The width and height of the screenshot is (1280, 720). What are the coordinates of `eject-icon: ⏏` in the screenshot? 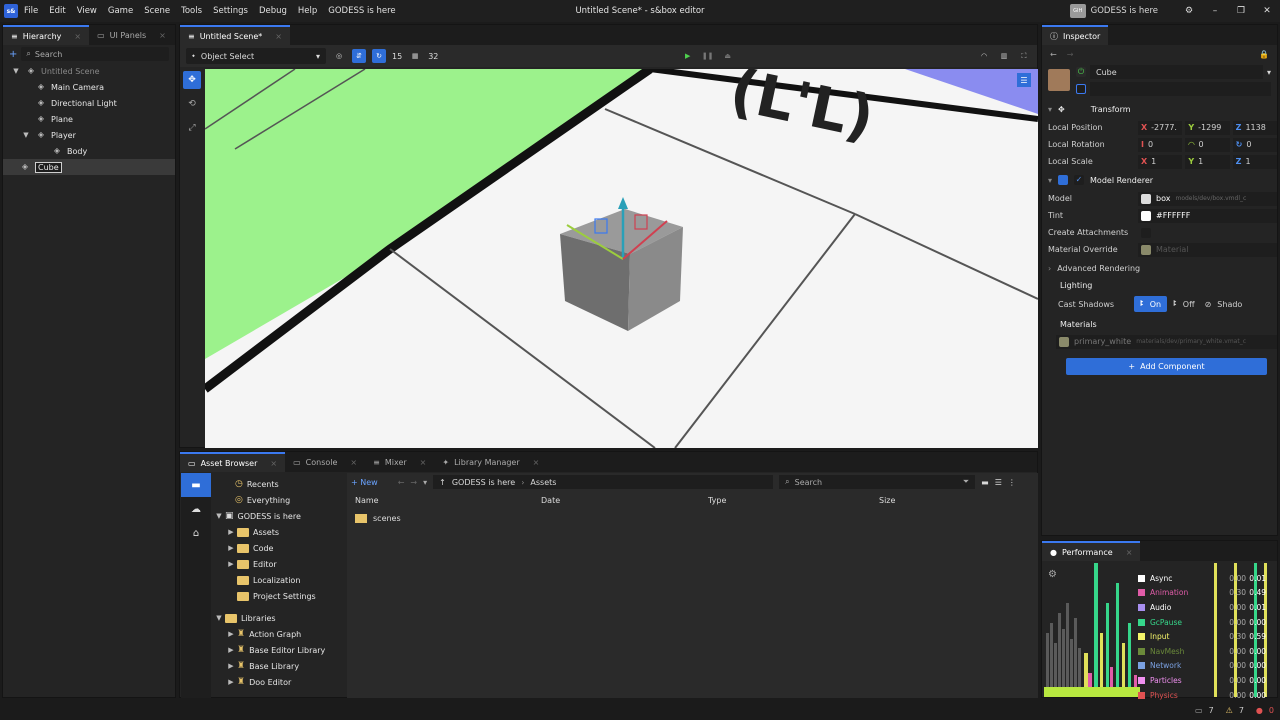 It's located at (728, 56).